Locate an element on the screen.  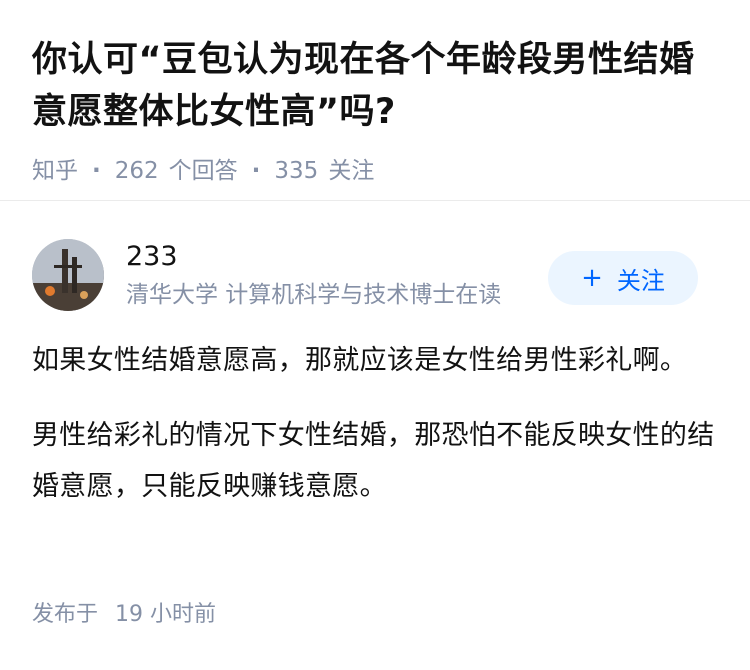
site-name: 知乎 is located at coordinates (55, 171).